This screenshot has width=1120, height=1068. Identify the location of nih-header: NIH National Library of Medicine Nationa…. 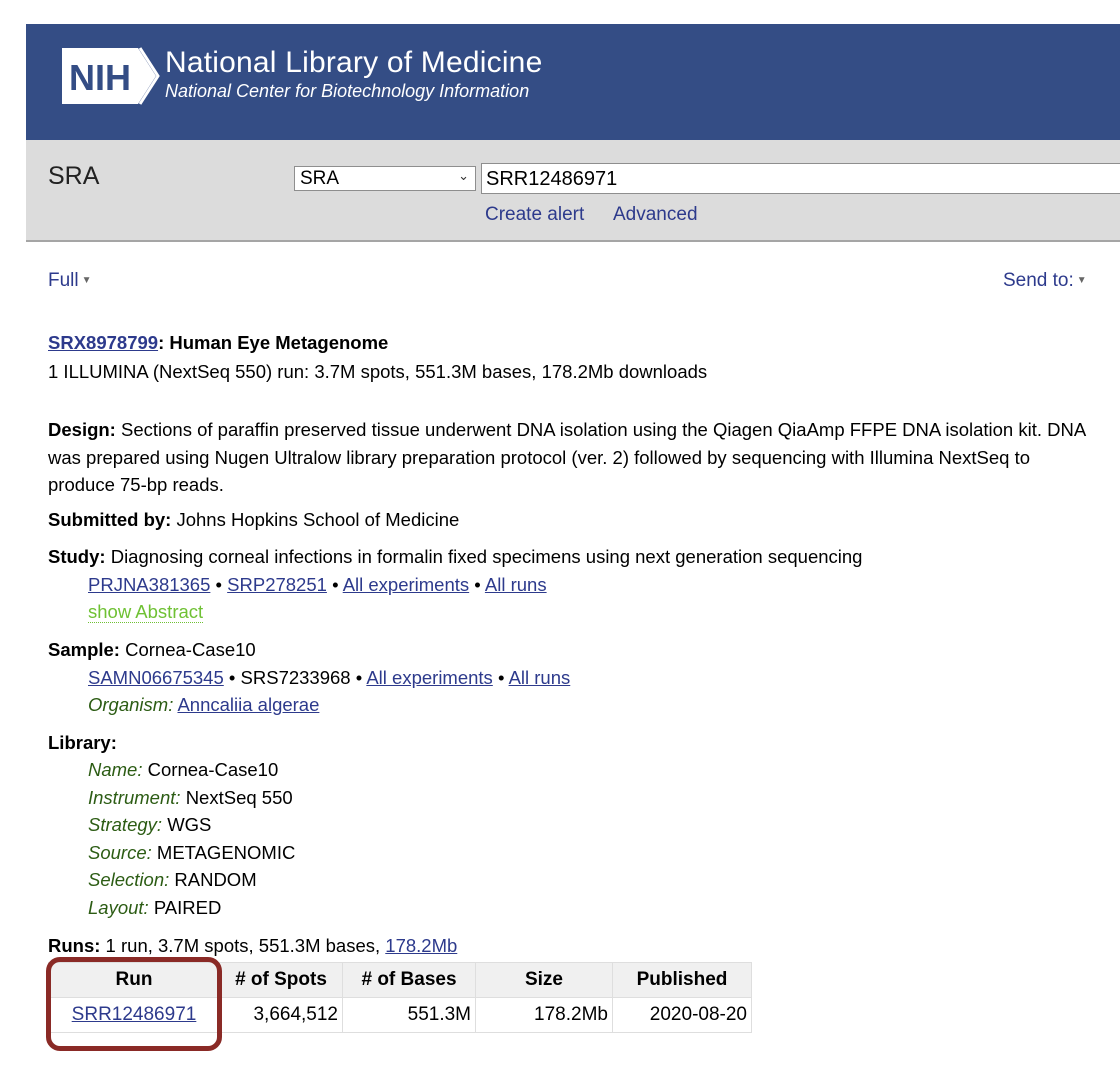
(573, 82).